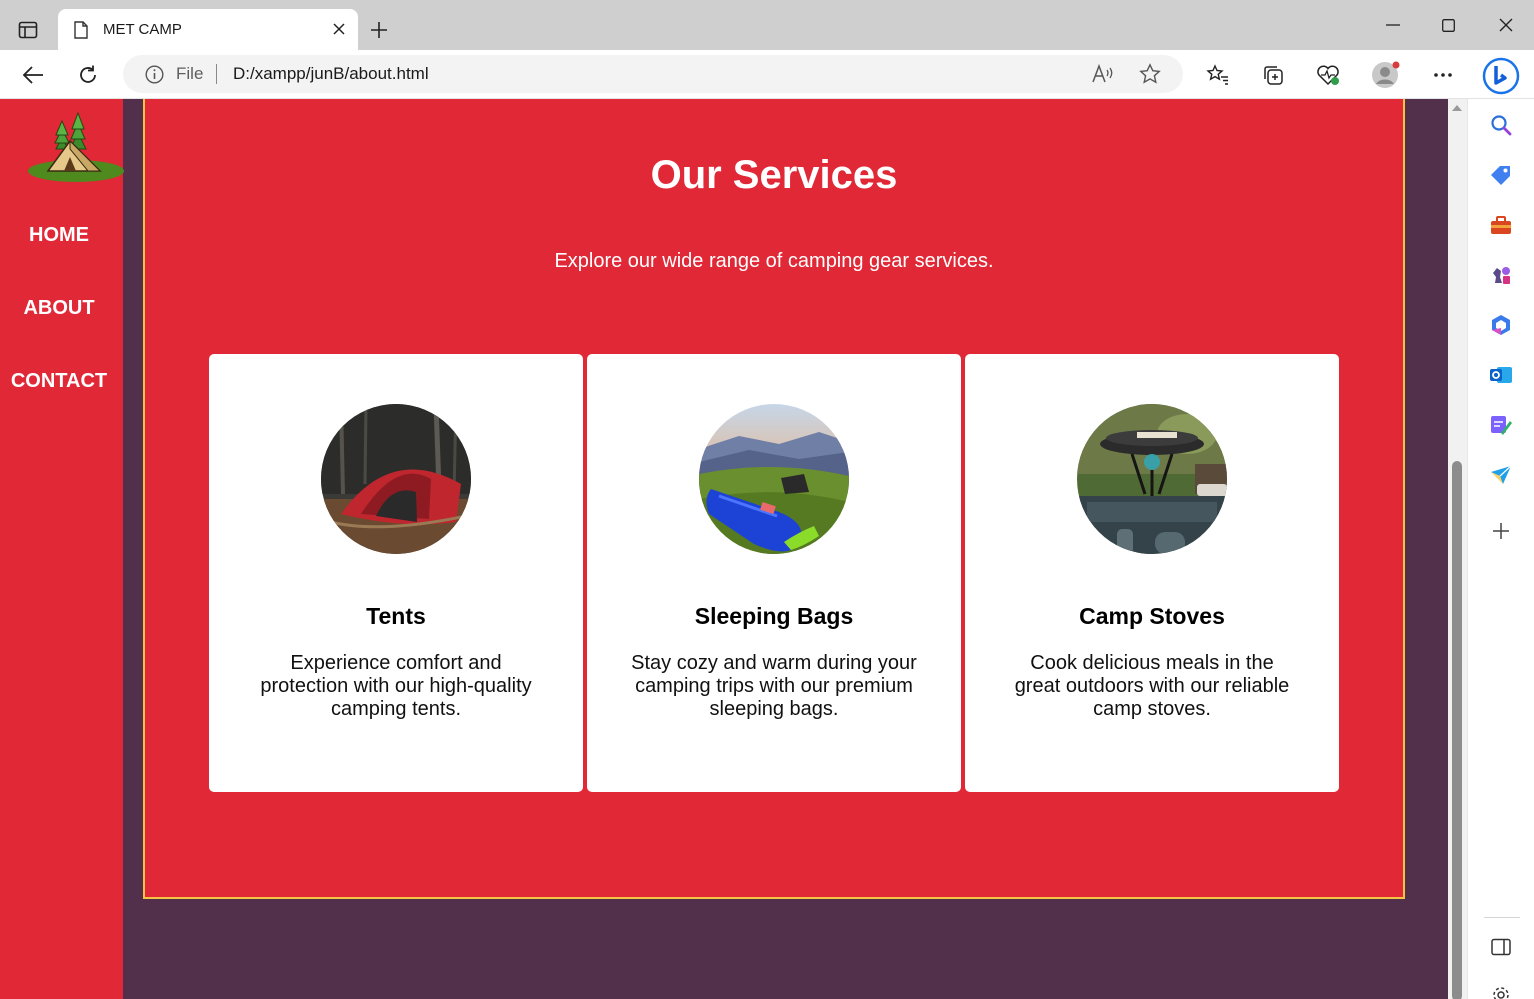  Describe the element at coordinates (28, 30) in the screenshot. I see `tab-actions-icon` at that location.